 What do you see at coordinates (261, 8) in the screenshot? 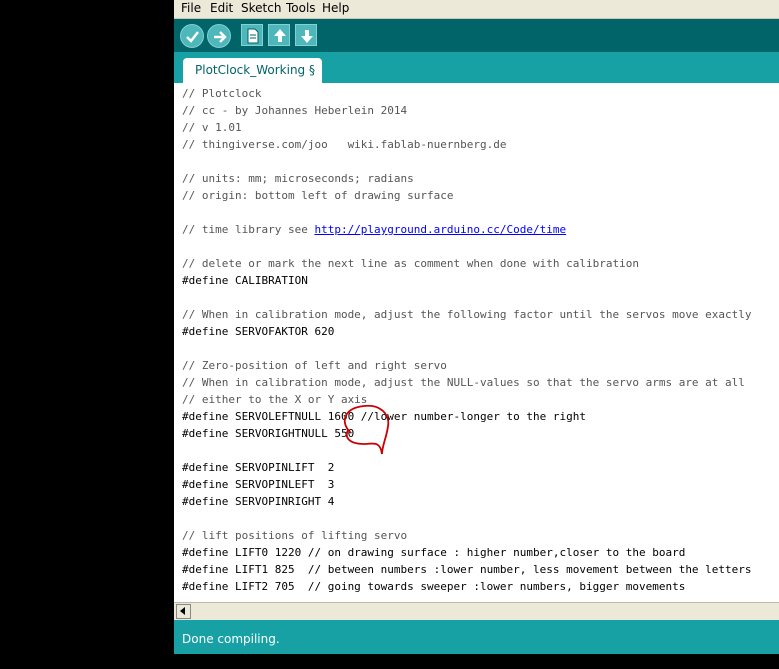
I see `menu-sketch: Sketch` at bounding box center [261, 8].